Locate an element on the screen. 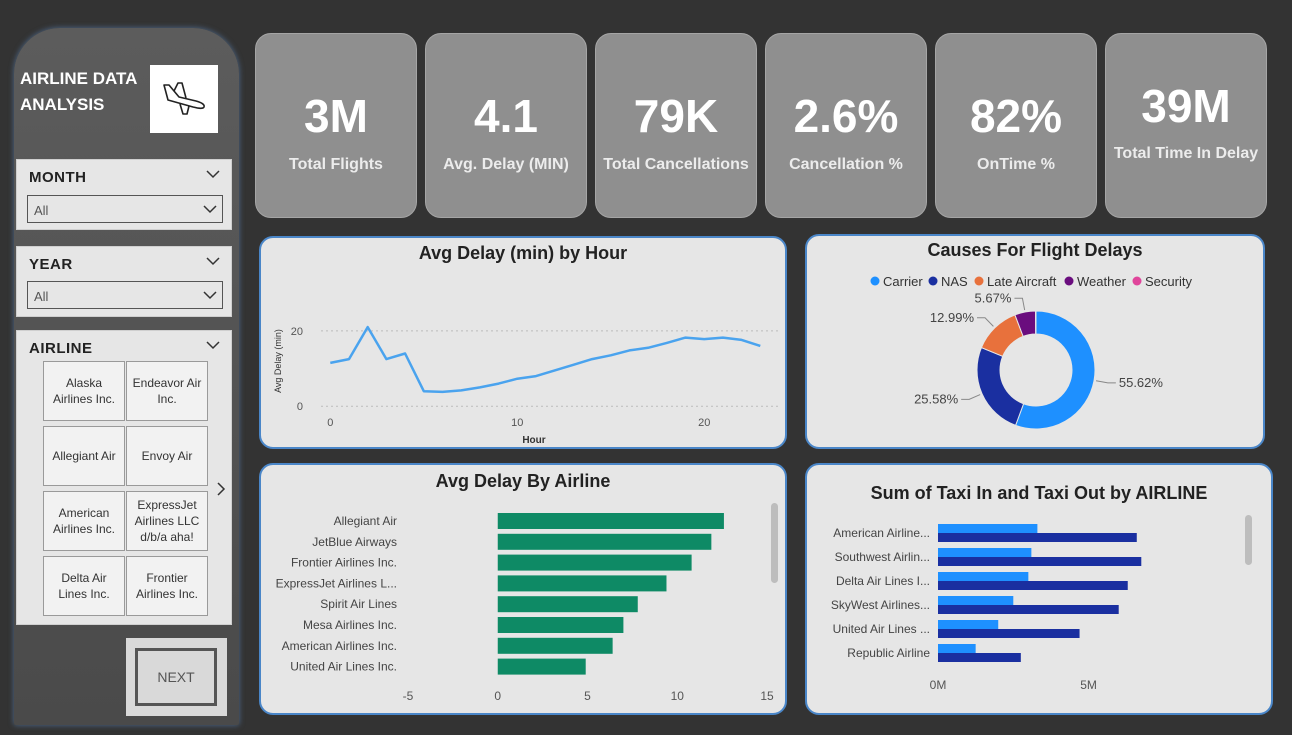  airline-tile: Delta Air Lines Inc. is located at coordinates (84, 586).